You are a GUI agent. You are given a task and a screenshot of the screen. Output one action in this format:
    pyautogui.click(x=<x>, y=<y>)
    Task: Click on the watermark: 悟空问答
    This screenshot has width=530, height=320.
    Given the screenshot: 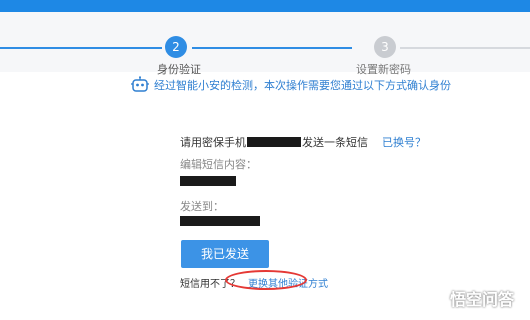 What is the action you would take?
    pyautogui.click(x=470, y=298)
    